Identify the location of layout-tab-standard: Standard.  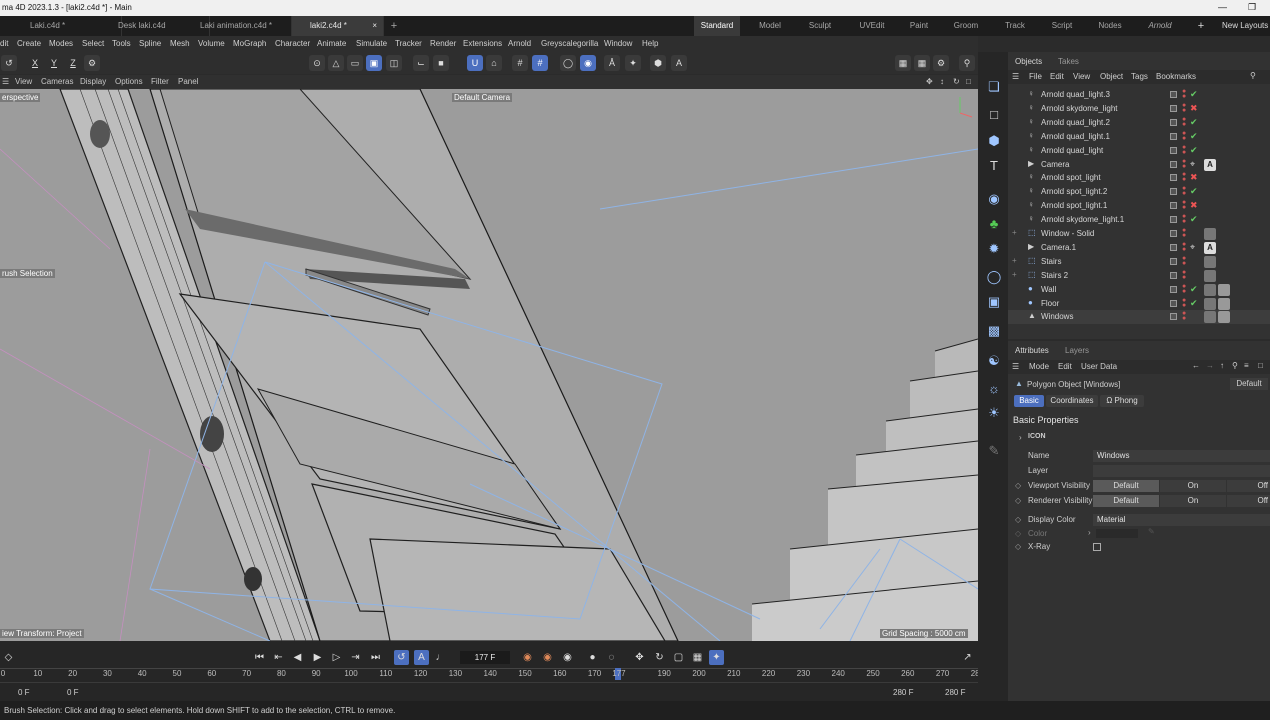
(717, 26).